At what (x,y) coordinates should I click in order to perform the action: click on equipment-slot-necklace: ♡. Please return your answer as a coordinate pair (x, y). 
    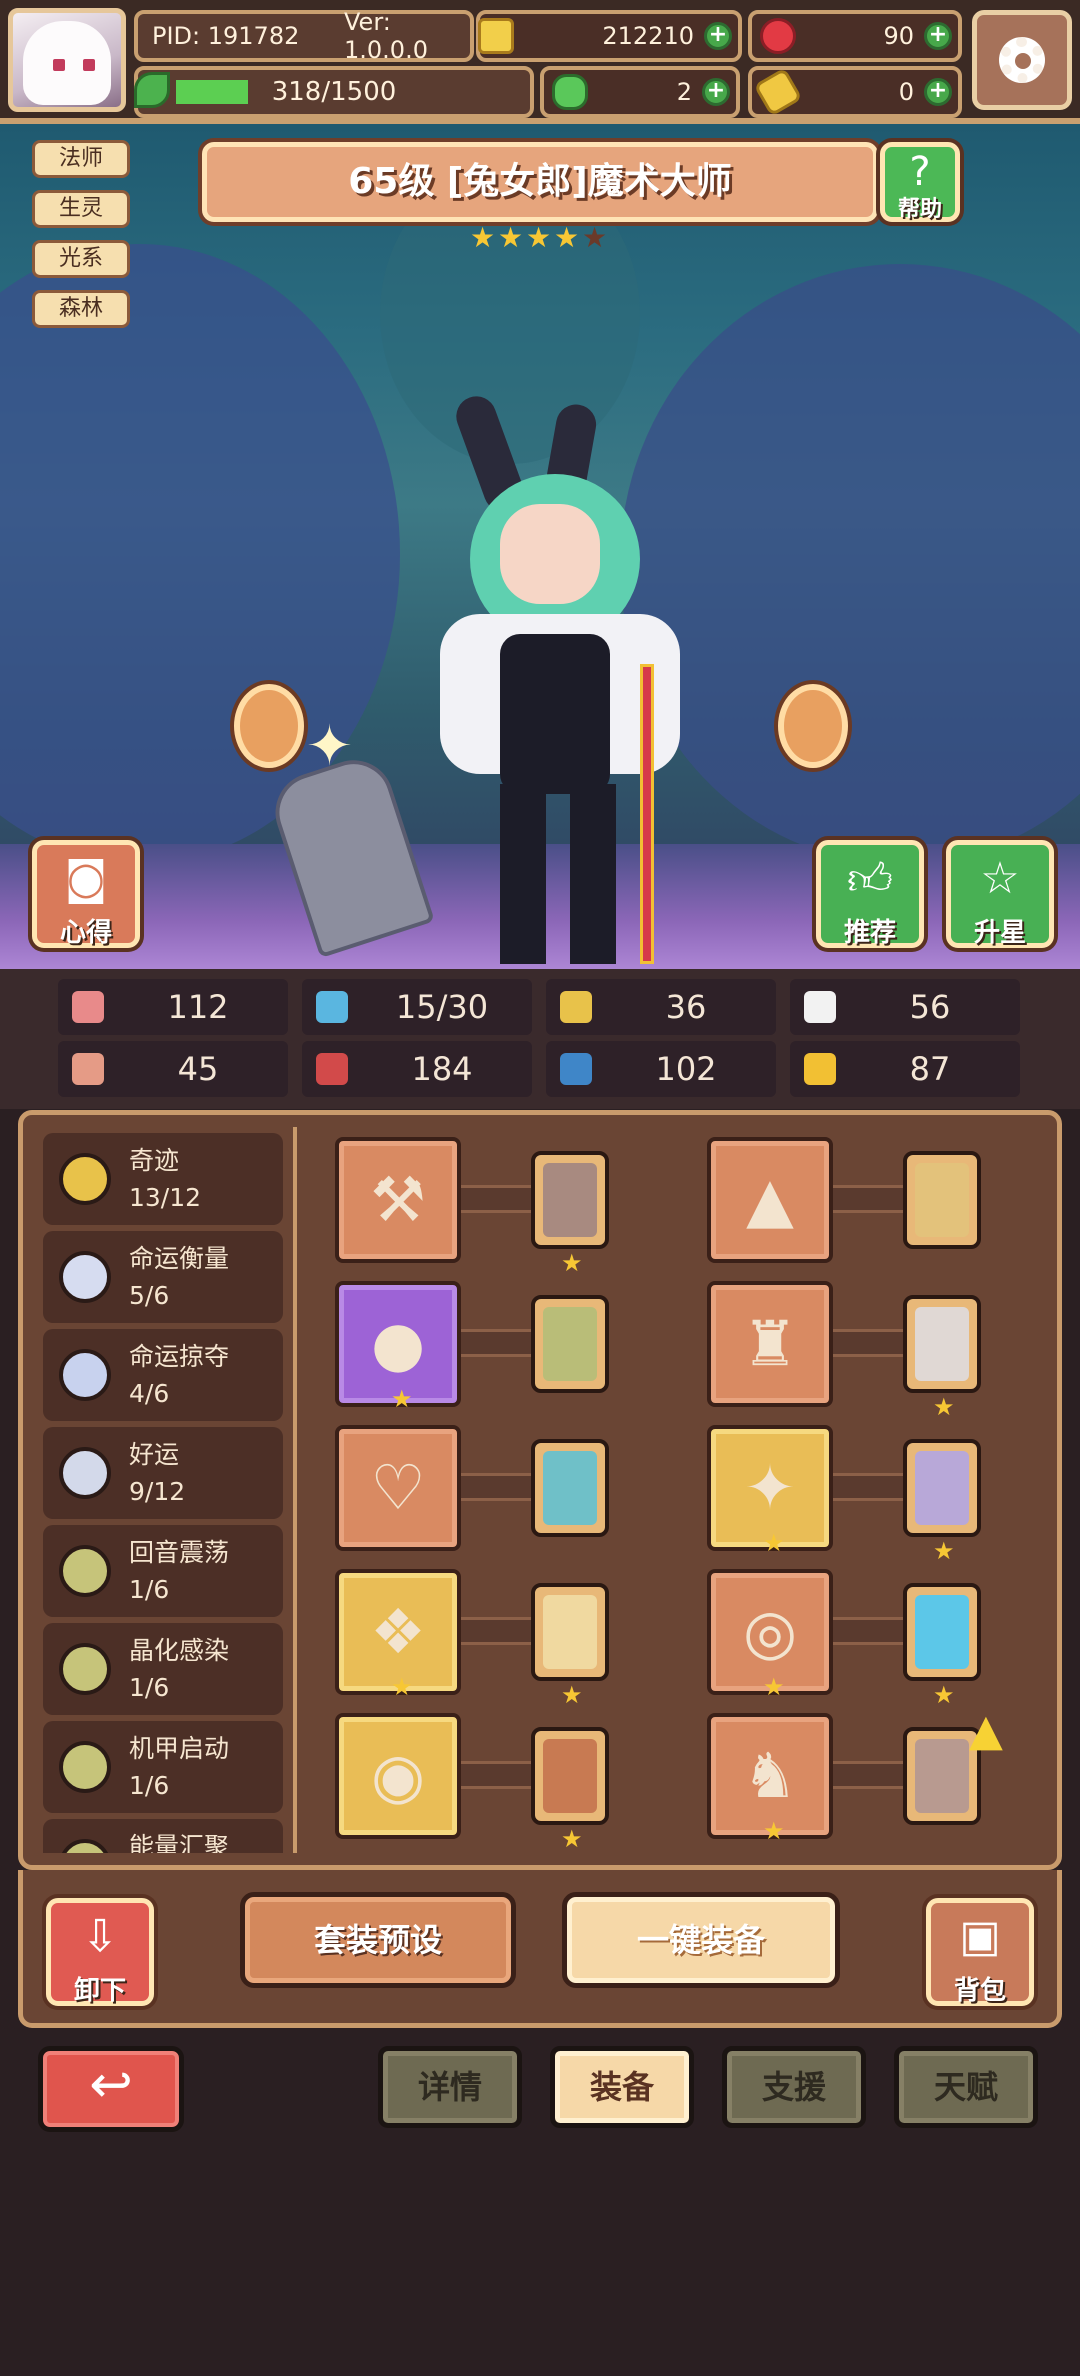
    Looking at the image, I should click on (398, 1488).